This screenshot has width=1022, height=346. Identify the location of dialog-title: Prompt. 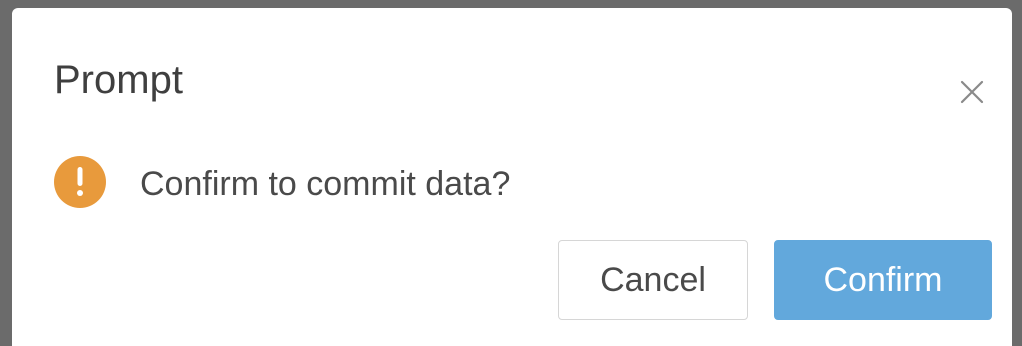
(118, 80).